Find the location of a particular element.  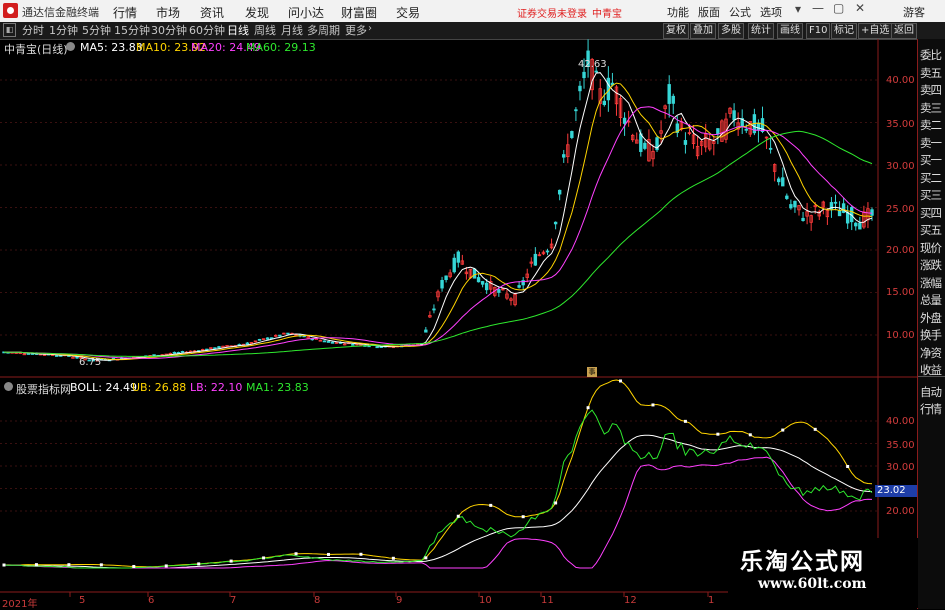

panel-item-6: 买一 is located at coordinates (932, 160).